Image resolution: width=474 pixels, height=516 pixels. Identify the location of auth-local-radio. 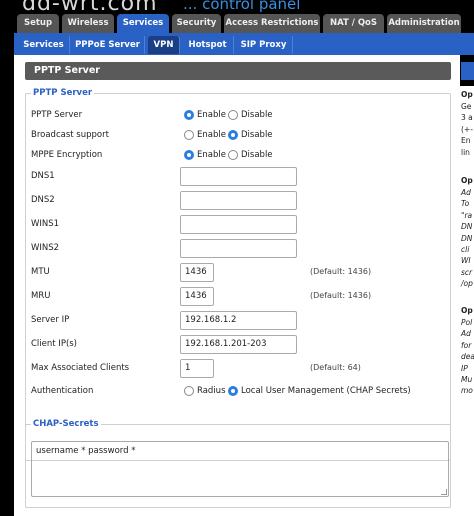
(233, 391).